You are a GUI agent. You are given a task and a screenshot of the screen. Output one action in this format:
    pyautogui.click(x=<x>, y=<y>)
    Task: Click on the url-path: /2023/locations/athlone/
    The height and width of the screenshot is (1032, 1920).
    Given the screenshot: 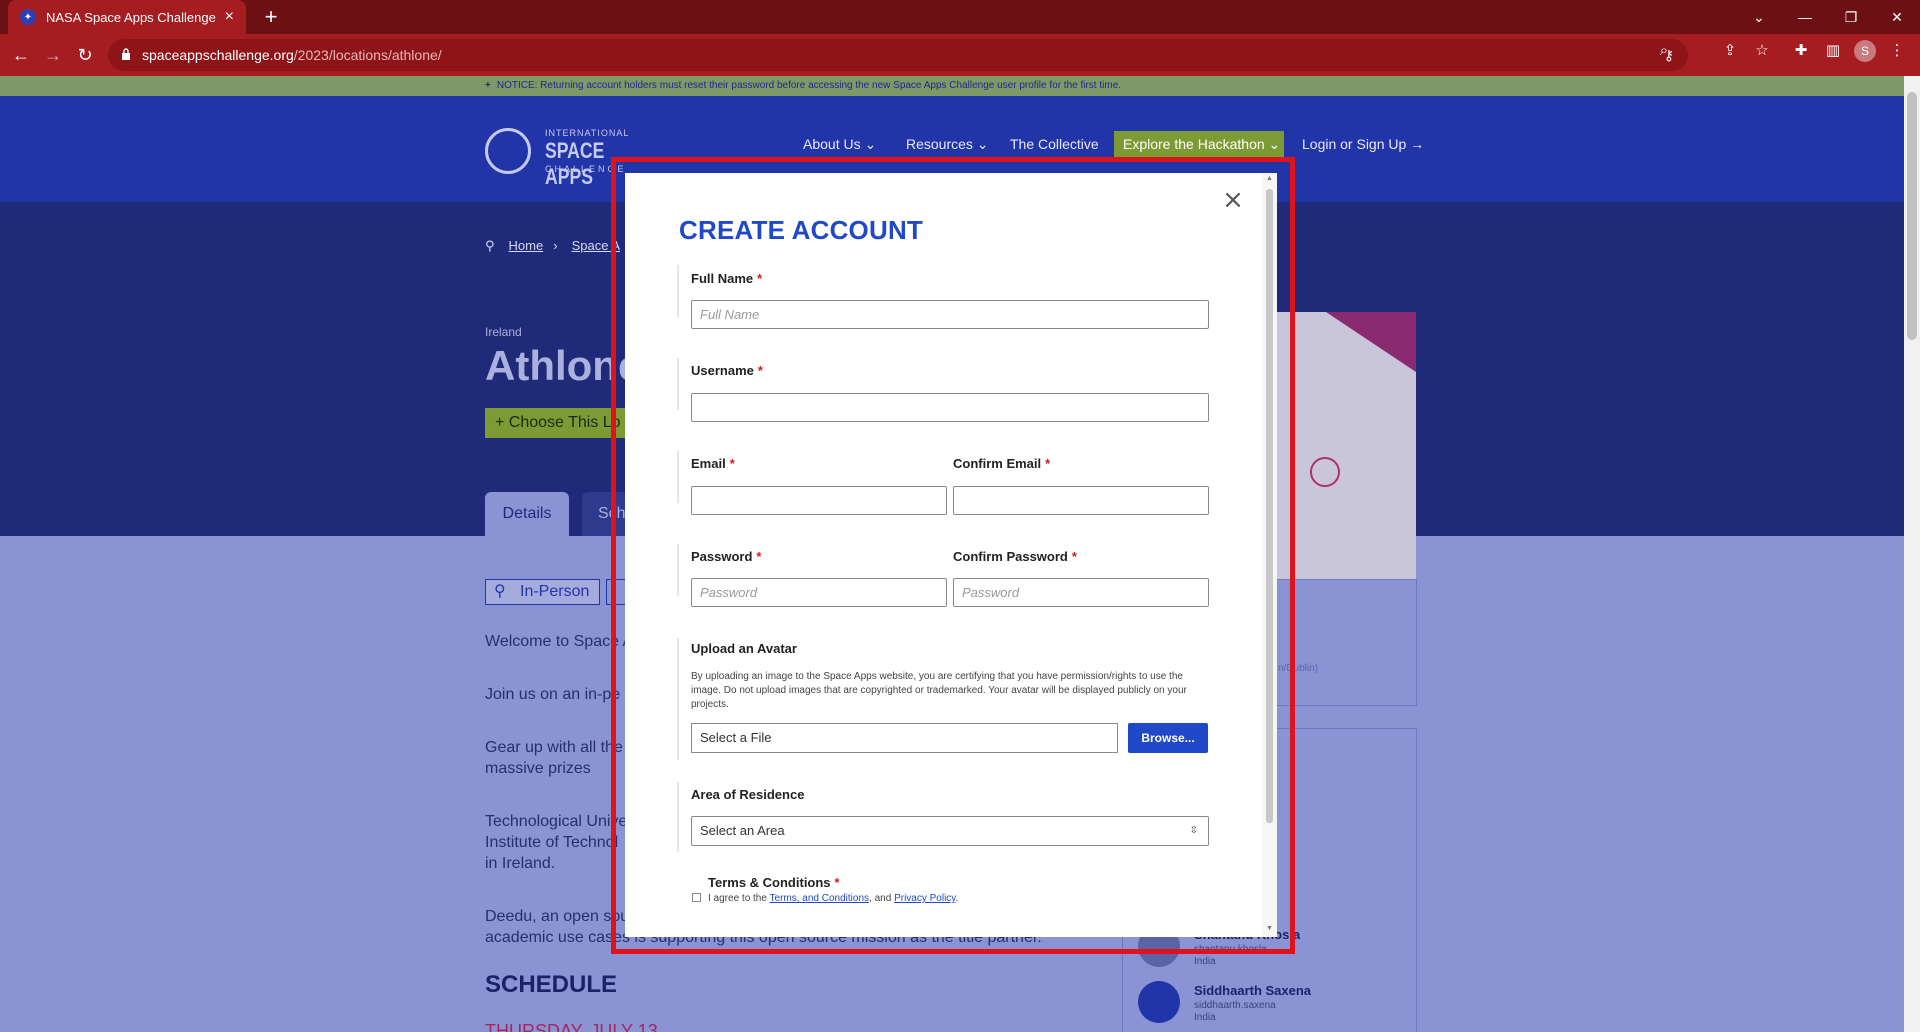 What is the action you would take?
    pyautogui.click(x=367, y=55)
    